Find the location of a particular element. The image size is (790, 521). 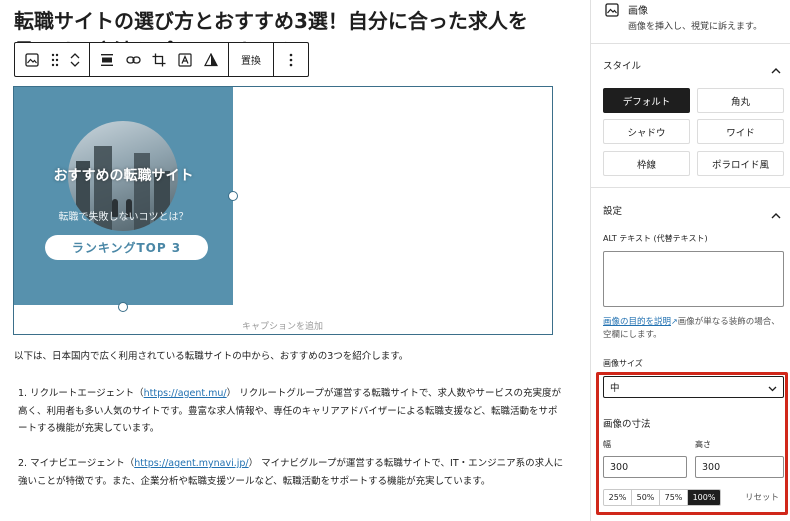

chevron-down-icon is located at coordinates (772, 389).